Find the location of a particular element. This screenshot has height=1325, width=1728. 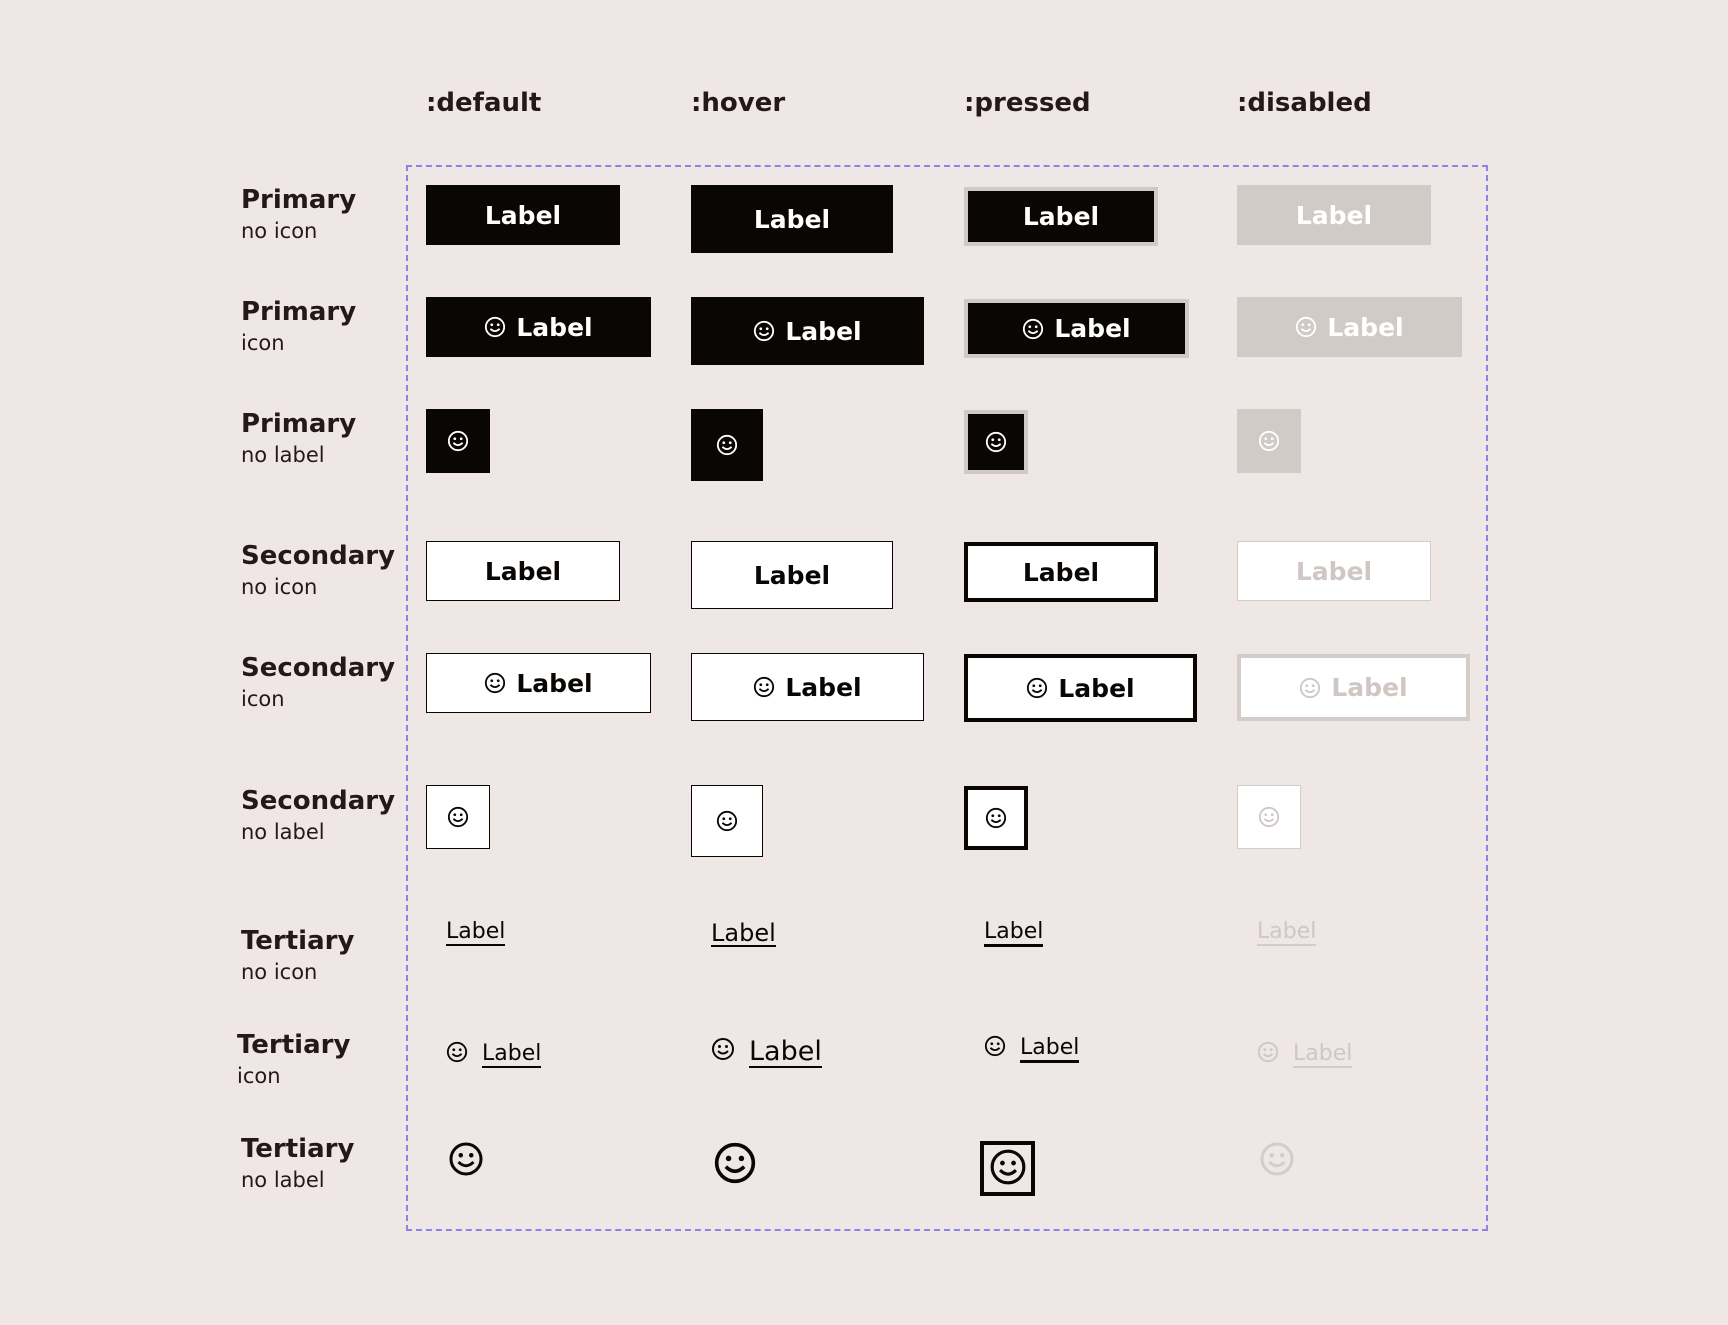

secondary-icon-only-button-default is located at coordinates (458, 817).